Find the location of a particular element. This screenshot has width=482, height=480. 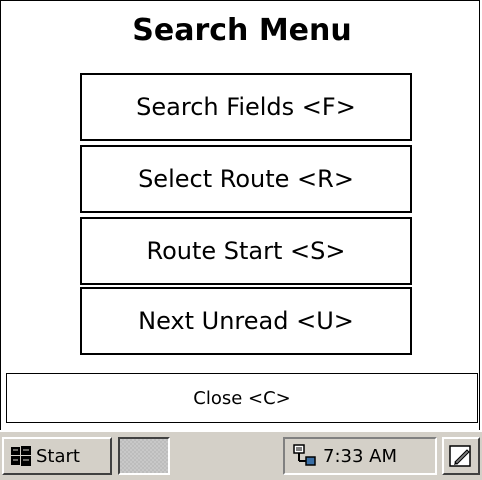

start-label: Start is located at coordinates (58, 456).